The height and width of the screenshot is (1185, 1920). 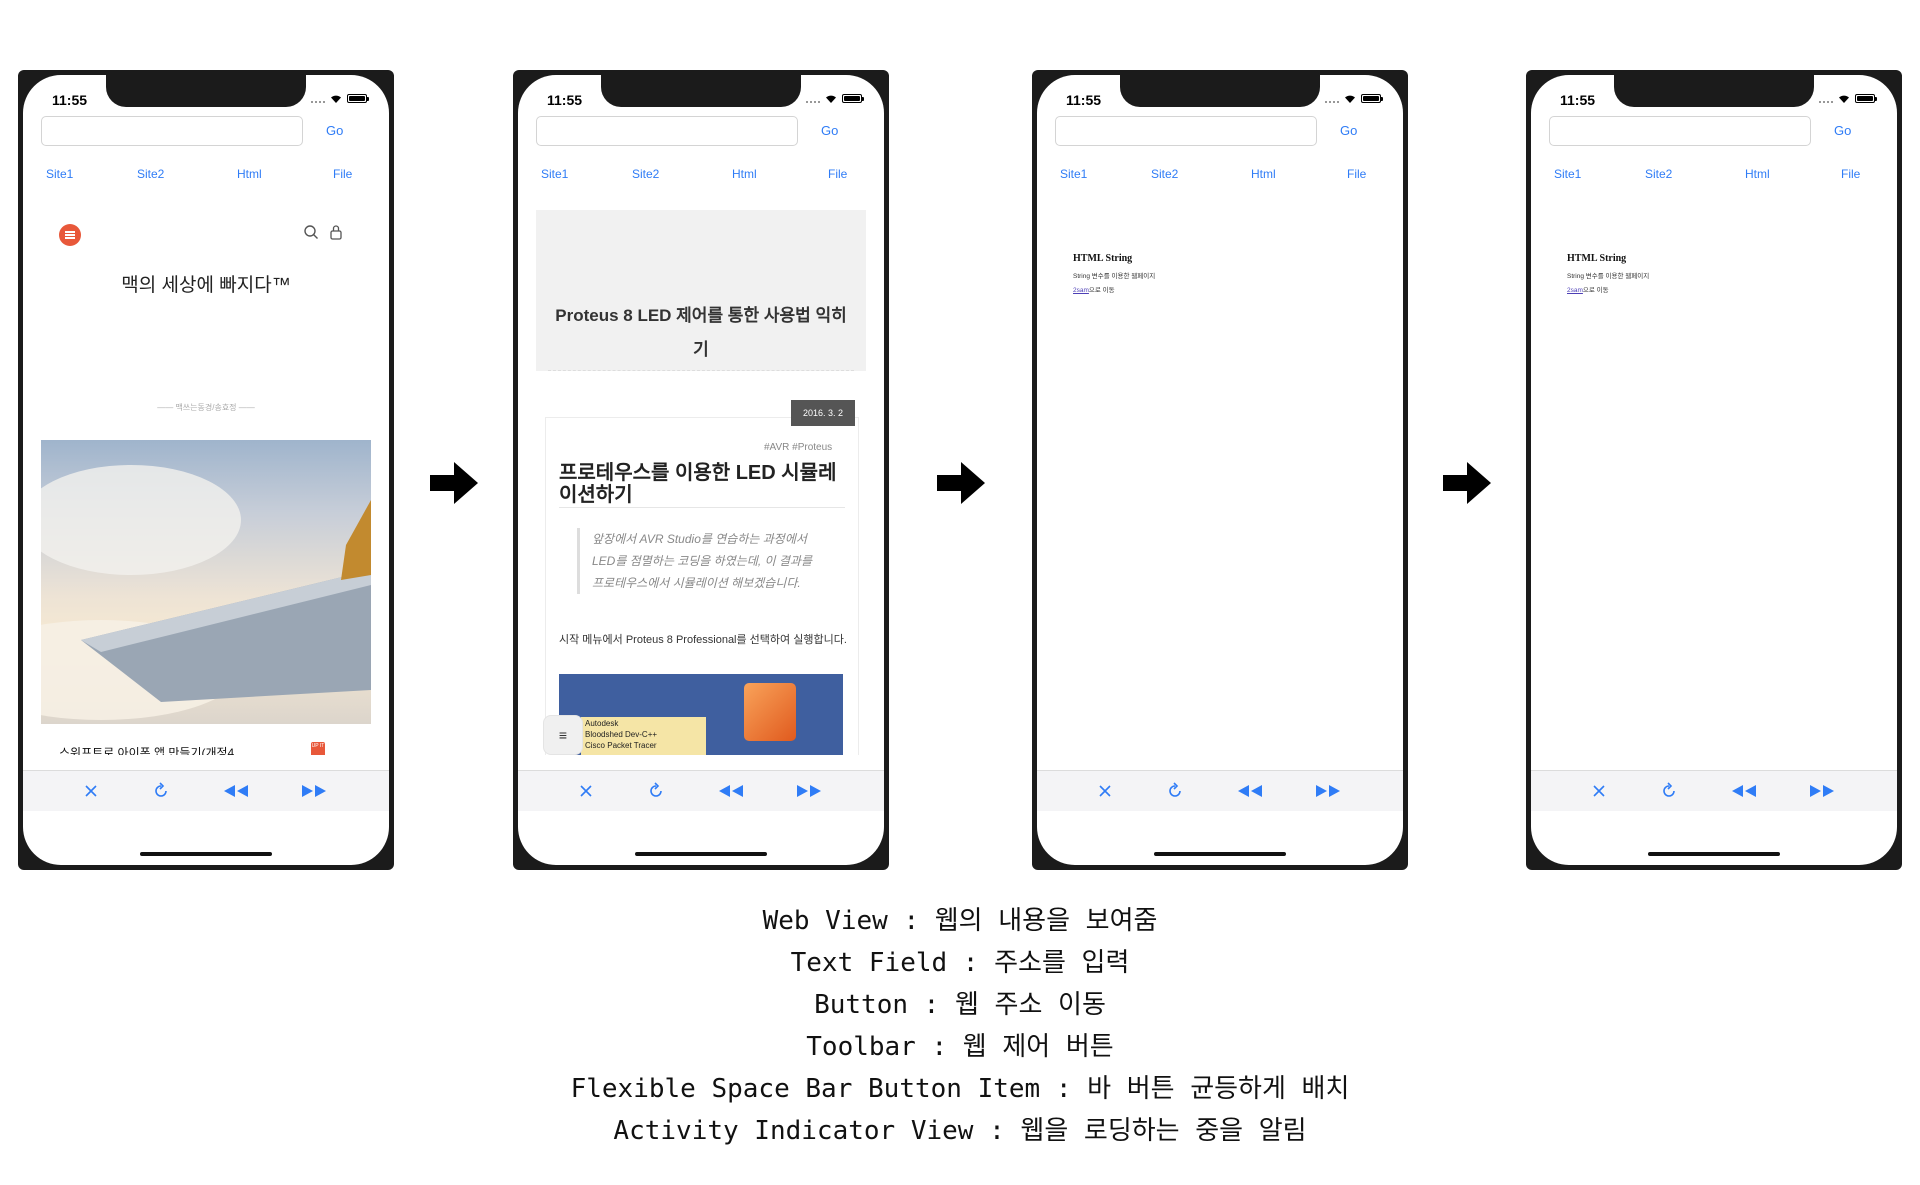 What do you see at coordinates (702, 507) in the screenshot?
I see `divider` at bounding box center [702, 507].